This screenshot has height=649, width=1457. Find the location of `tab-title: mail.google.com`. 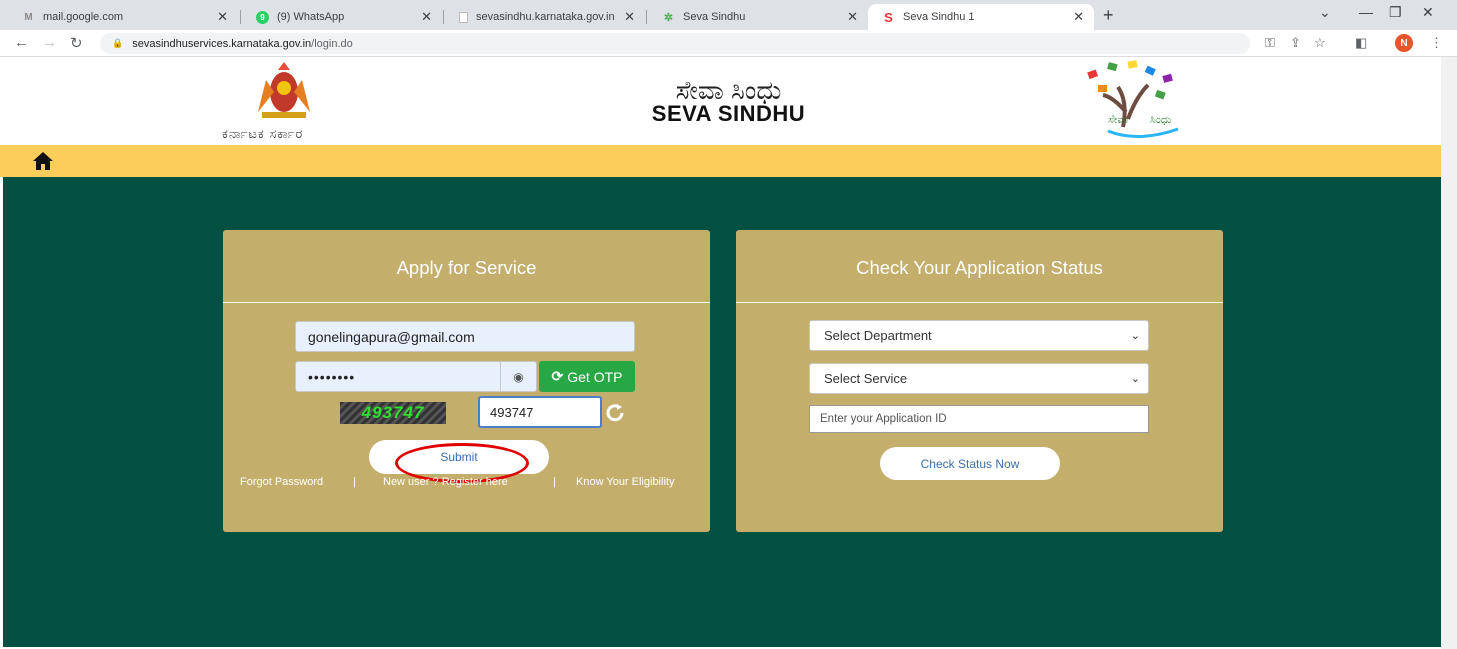

tab-title: mail.google.com is located at coordinates (83, 17).